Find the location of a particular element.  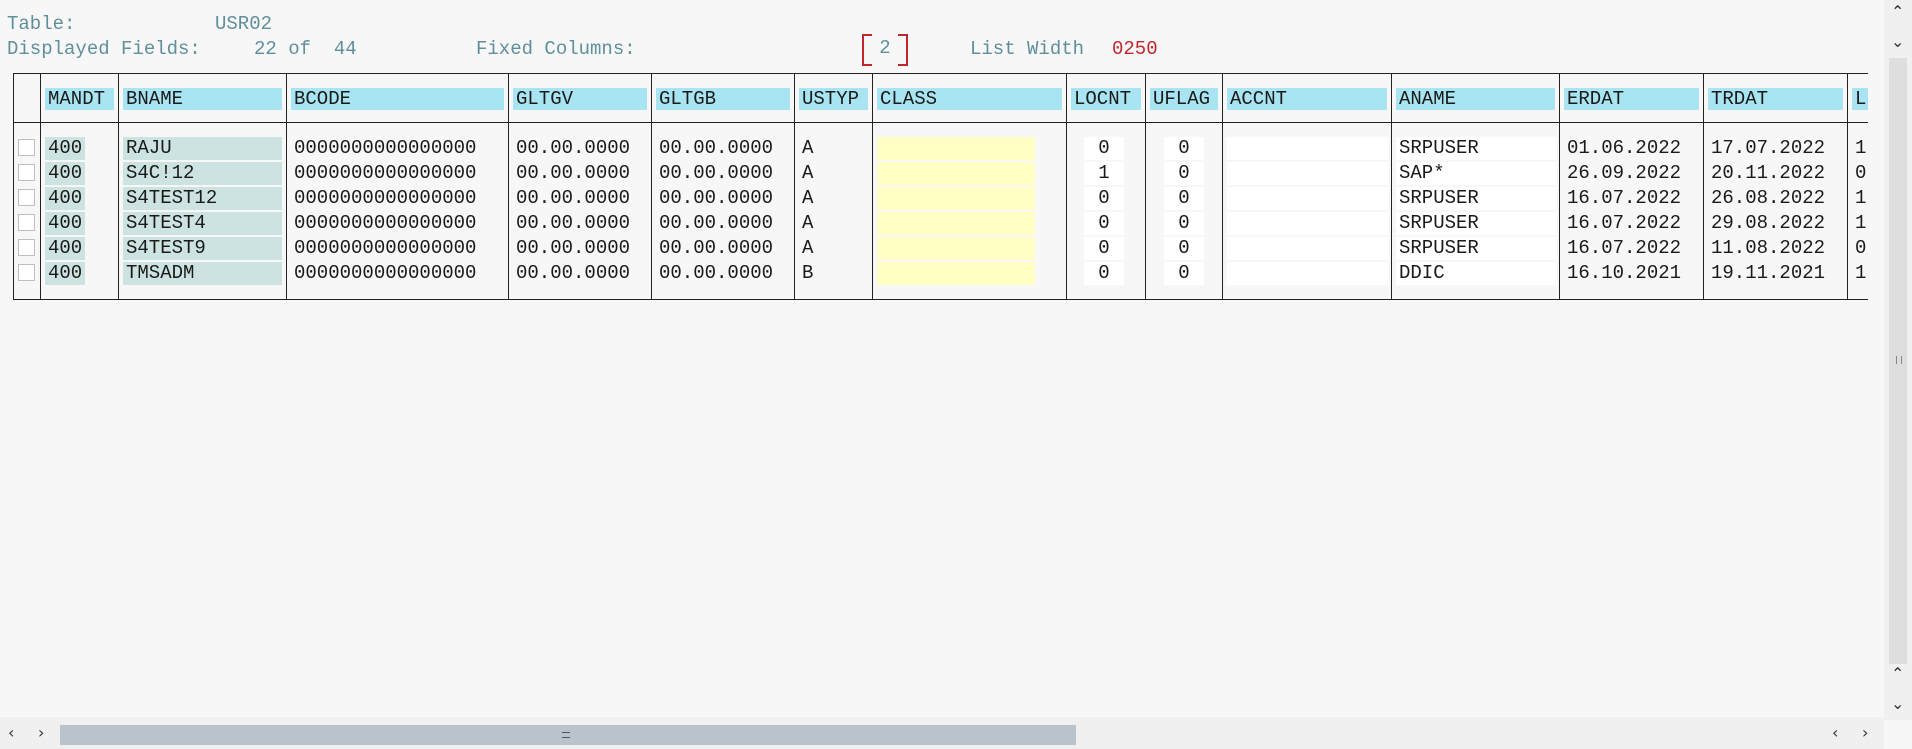

page-up-icon: ⌃ is located at coordinates (1897, 674).